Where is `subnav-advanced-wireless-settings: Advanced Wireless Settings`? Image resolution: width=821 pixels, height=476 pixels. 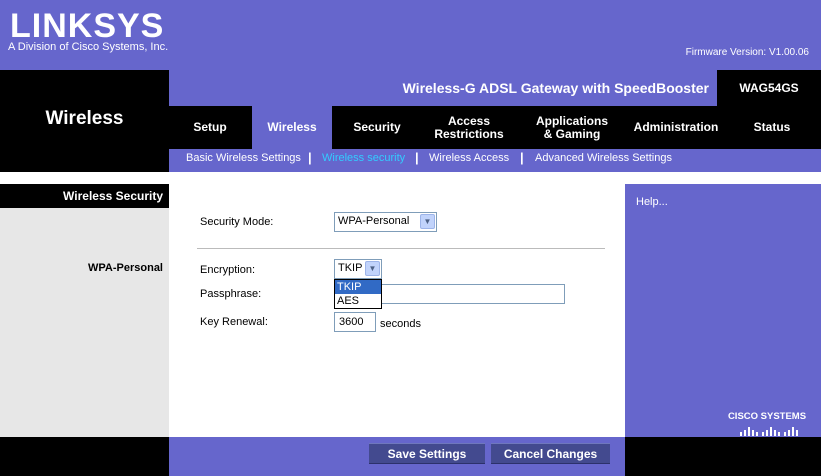
subnav-advanced-wireless-settings: Advanced Wireless Settings is located at coordinates (603, 158).